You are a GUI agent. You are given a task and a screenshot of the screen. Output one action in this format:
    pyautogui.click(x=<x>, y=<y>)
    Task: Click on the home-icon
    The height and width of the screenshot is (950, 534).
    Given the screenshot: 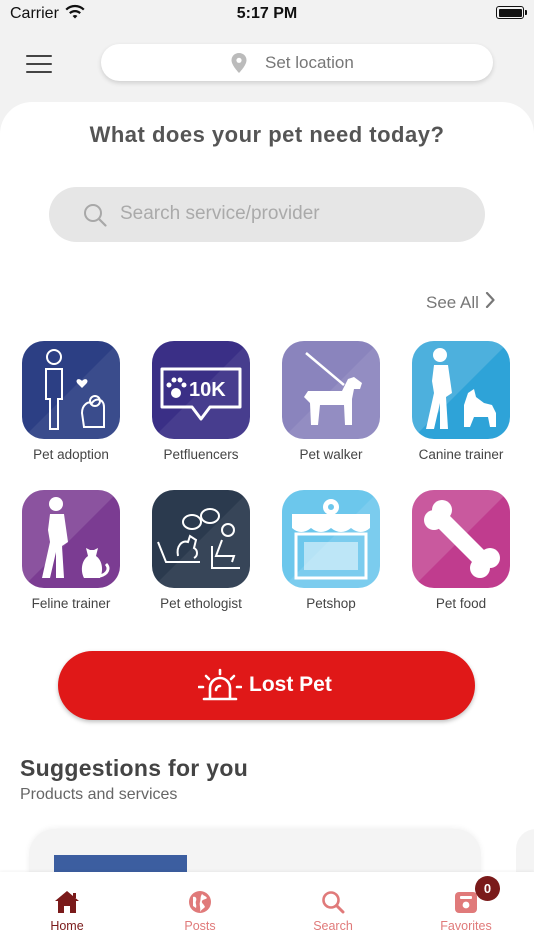 What is the action you would take?
    pyautogui.click(x=67, y=902)
    